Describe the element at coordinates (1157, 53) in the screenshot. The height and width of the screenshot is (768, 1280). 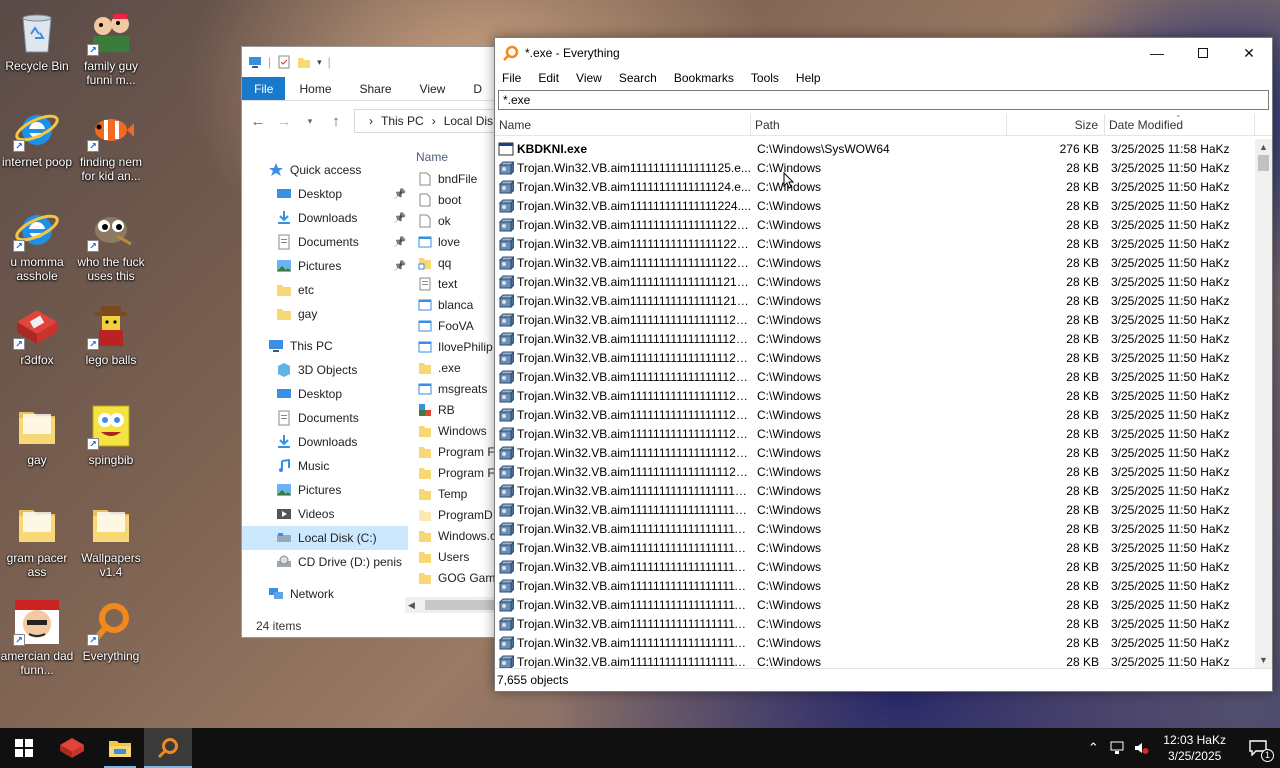
I see `minimize-button: —` at that location.